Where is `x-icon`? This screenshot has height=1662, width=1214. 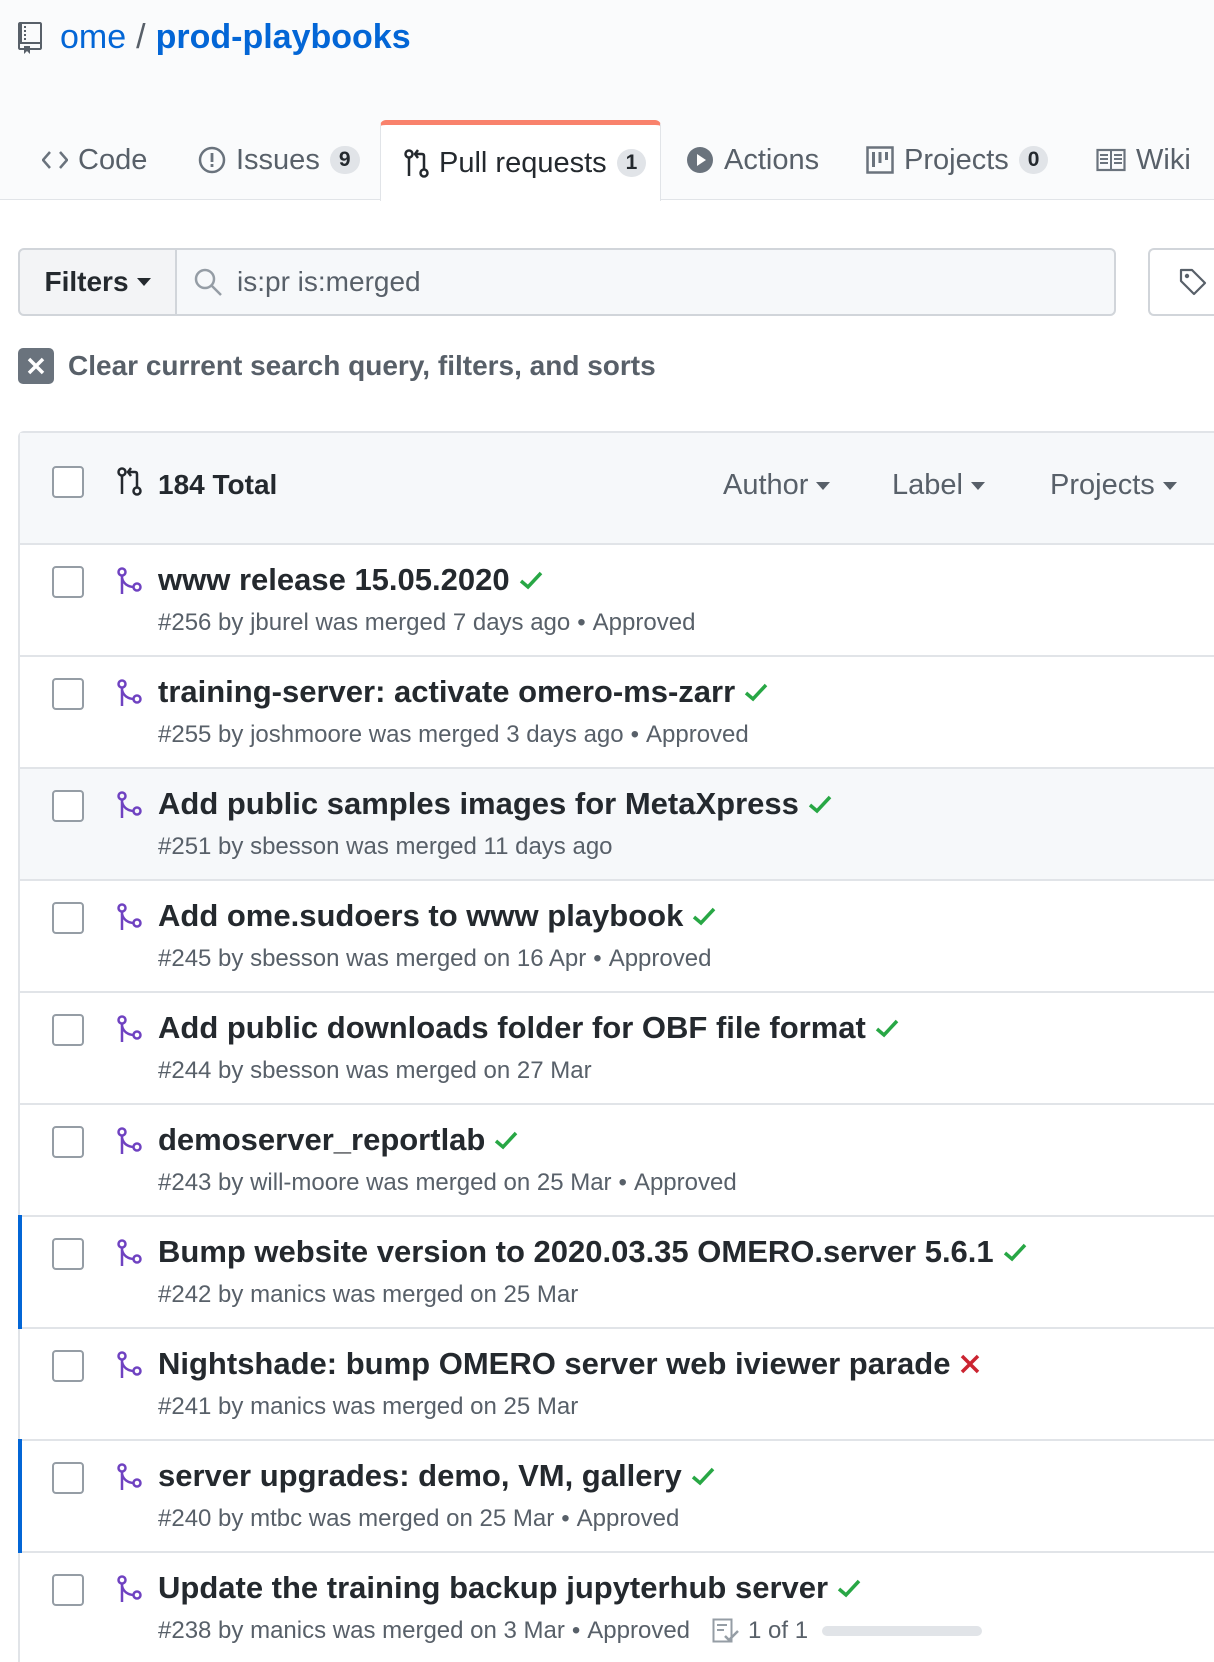
x-icon is located at coordinates (970, 1364).